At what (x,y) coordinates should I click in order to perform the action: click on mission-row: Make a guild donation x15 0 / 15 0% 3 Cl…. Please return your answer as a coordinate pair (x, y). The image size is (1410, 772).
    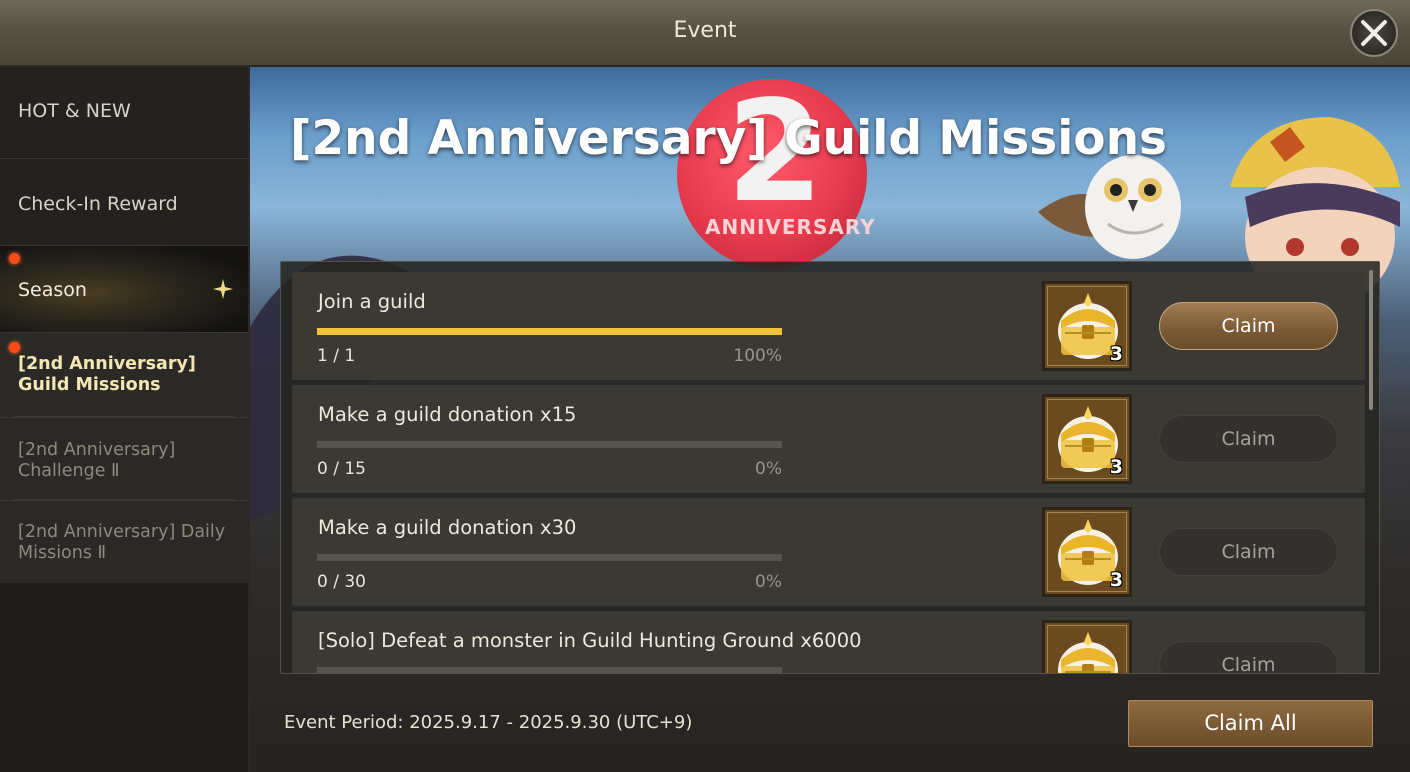
    Looking at the image, I should click on (828, 439).